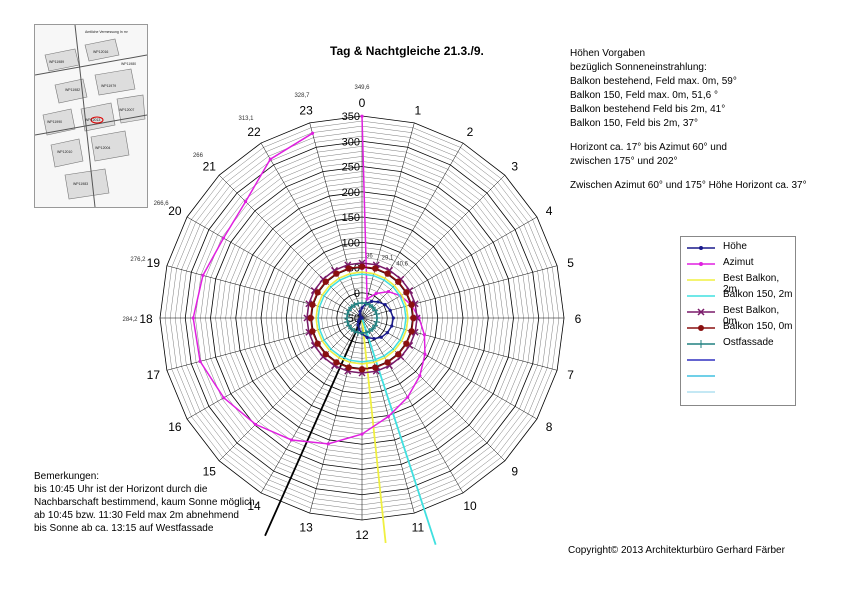  I want to click on remark-line: bis 10:45 Uhr ist der Horizont durch die, so click(121, 489).